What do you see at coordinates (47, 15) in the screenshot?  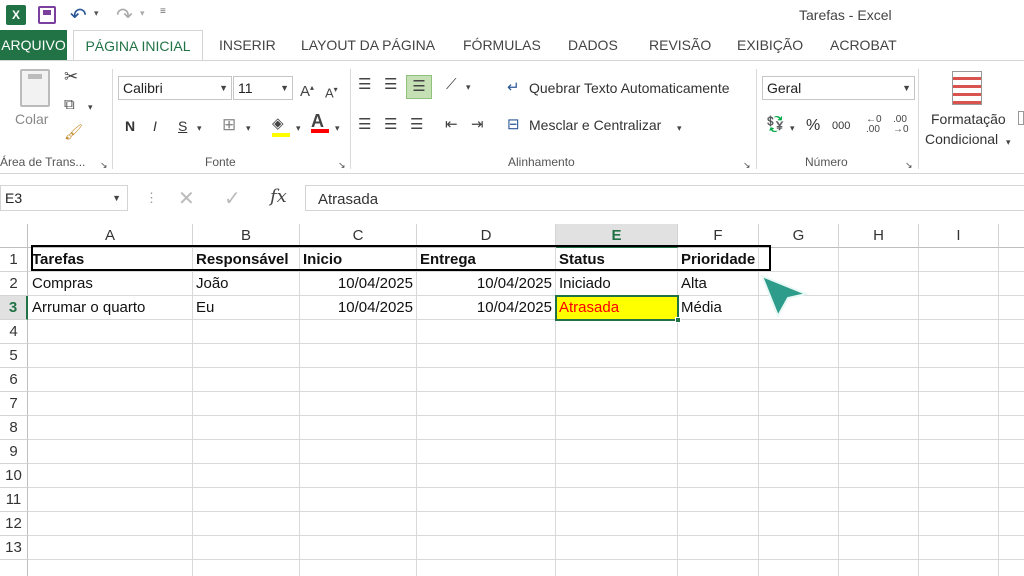 I see `save-icon` at bounding box center [47, 15].